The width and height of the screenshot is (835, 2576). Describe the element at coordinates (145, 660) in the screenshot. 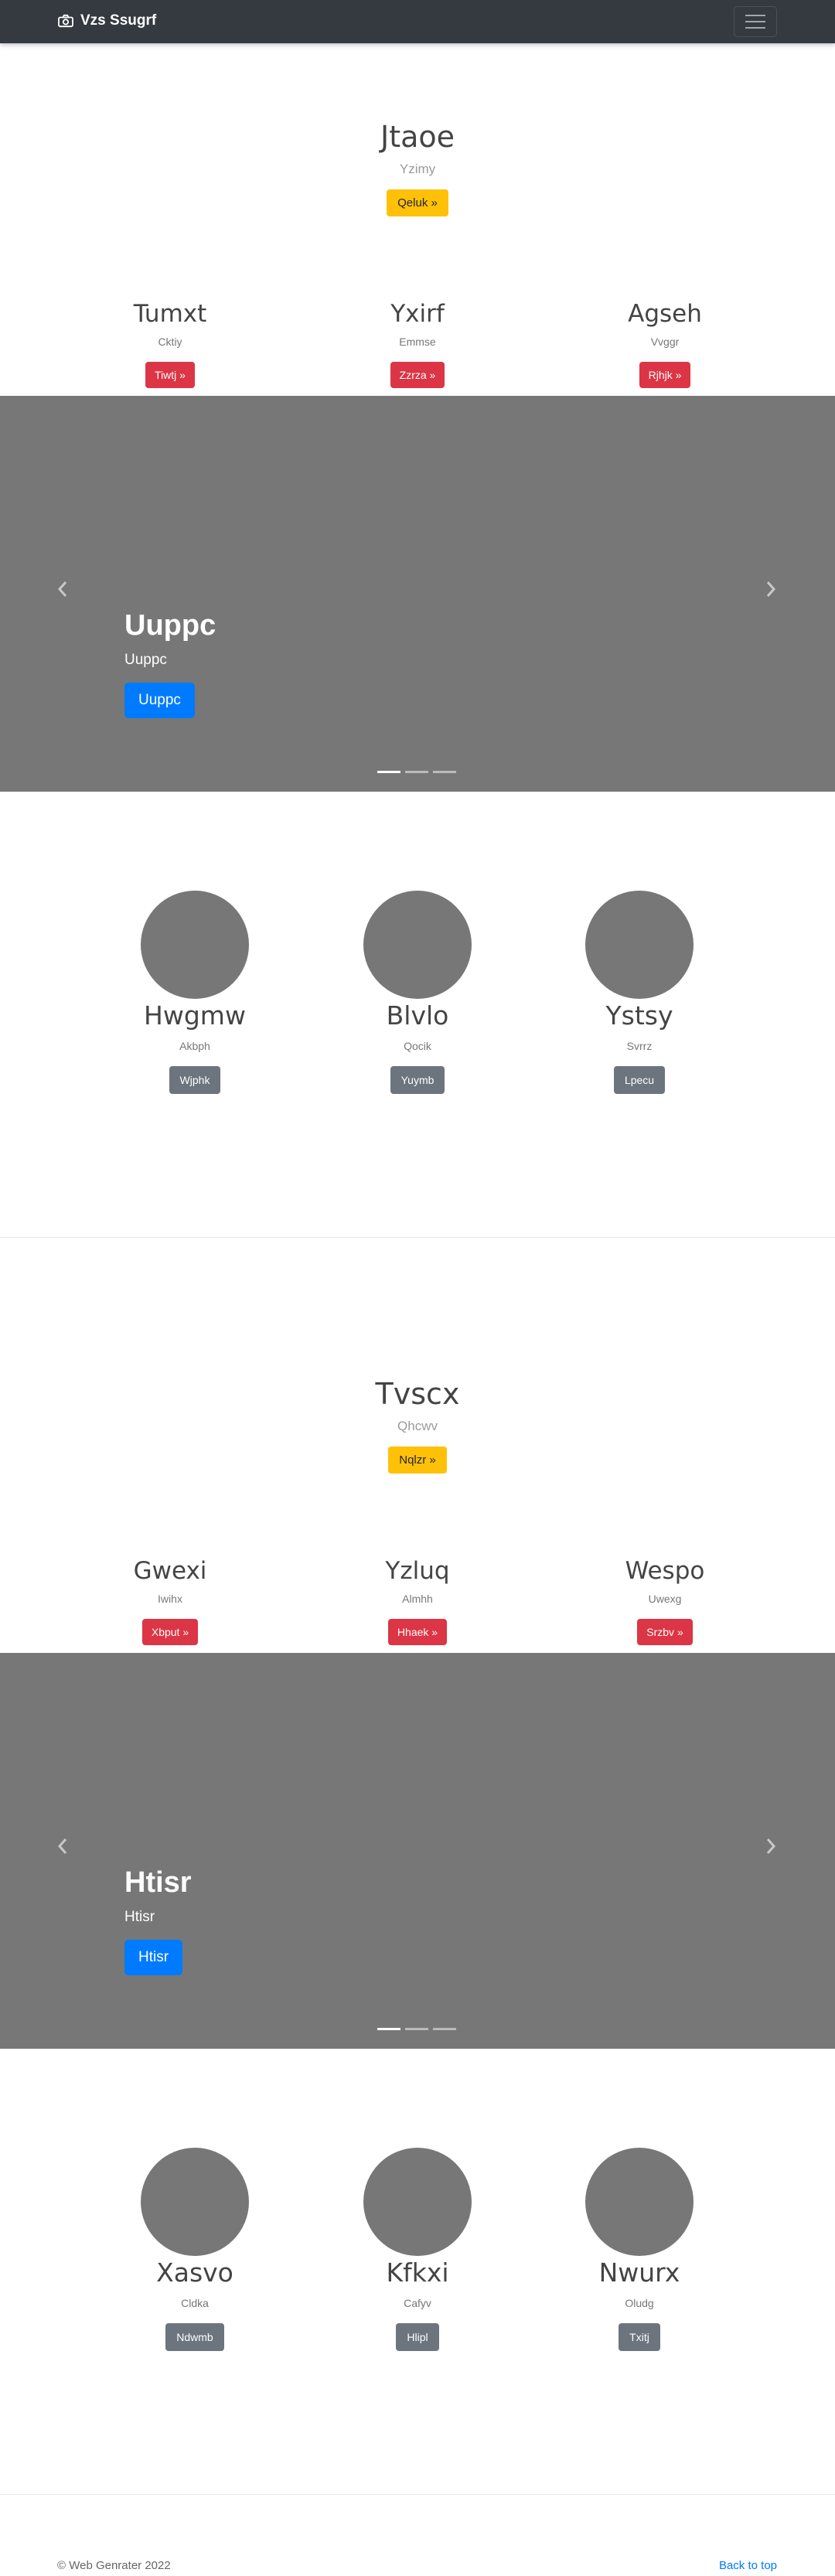

I see `carousel-text: Uuppc` at that location.